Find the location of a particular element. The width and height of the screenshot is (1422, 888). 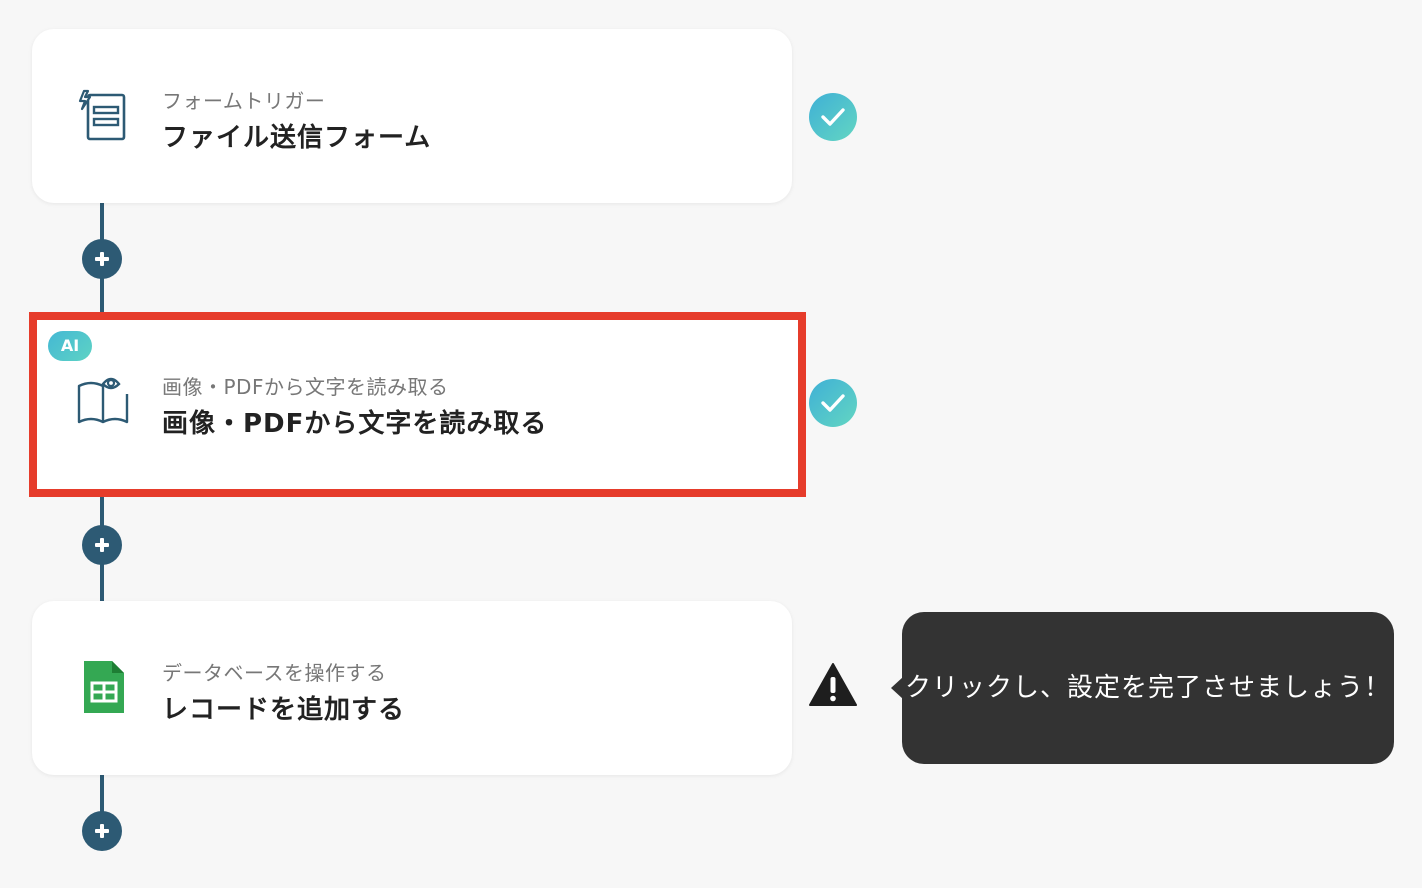

step-title: 画像・PDFから文字を読み取る is located at coordinates (355, 424).